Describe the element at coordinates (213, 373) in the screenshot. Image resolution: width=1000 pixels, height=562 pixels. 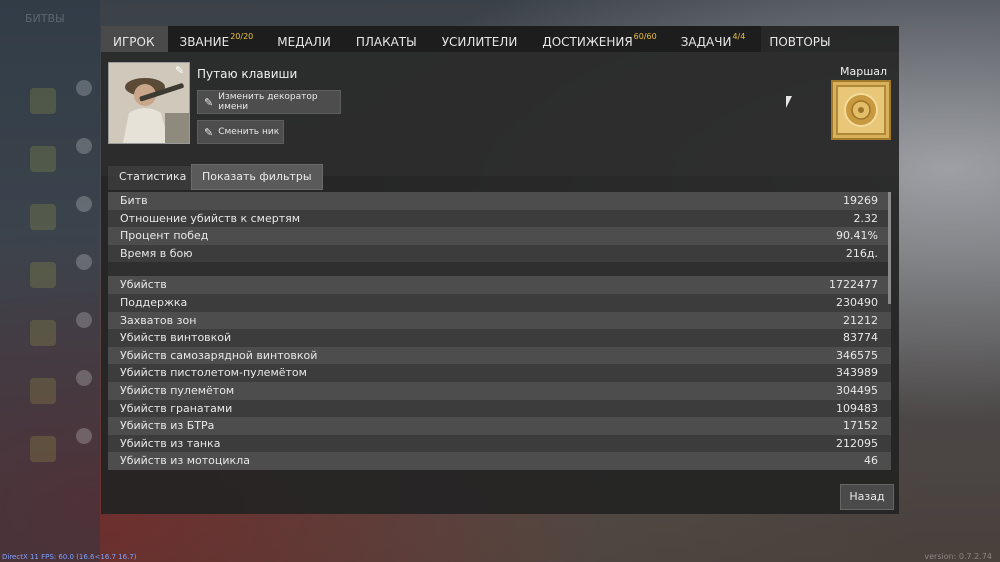
I see `stat-label: Убийств пистолетом-пулемётом` at that location.